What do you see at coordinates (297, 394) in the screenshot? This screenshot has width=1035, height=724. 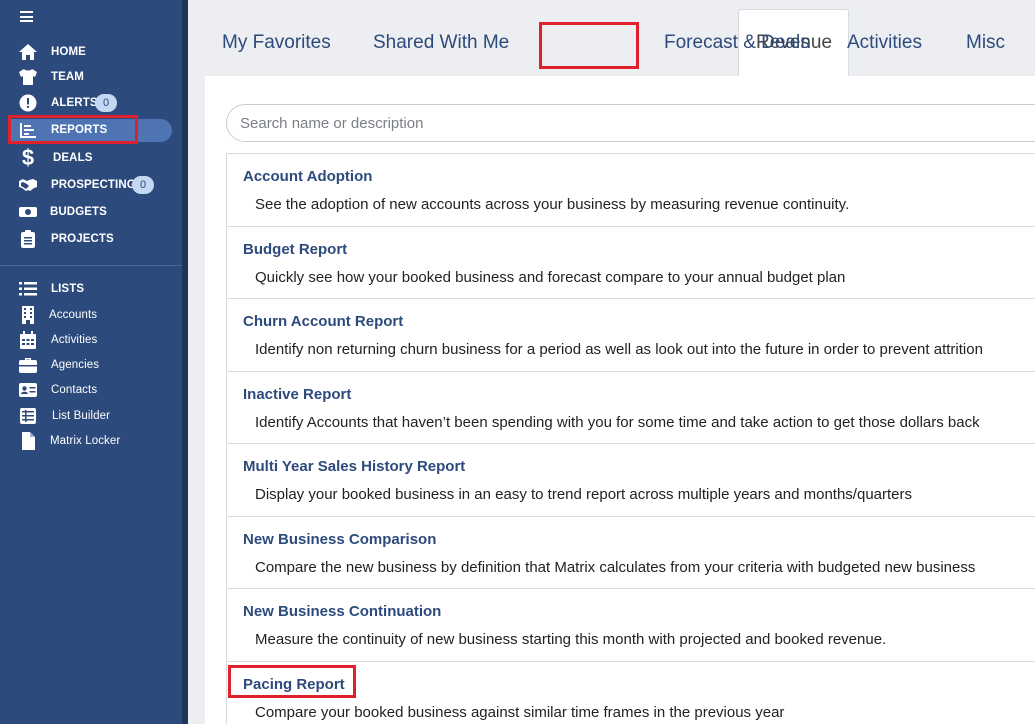 I see `report-link: Inactive Report` at bounding box center [297, 394].